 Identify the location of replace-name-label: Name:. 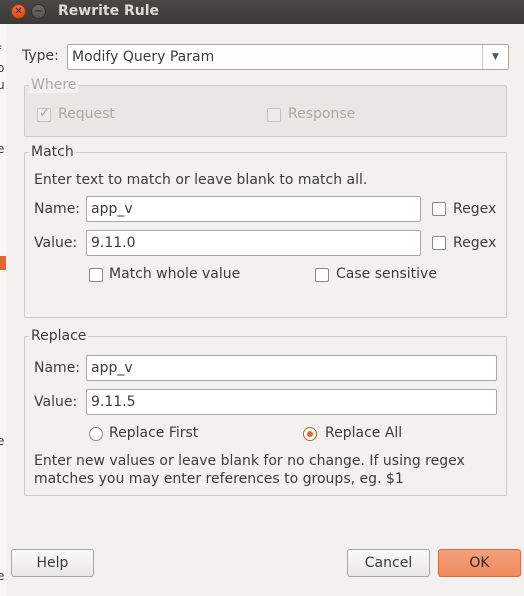
(57, 368).